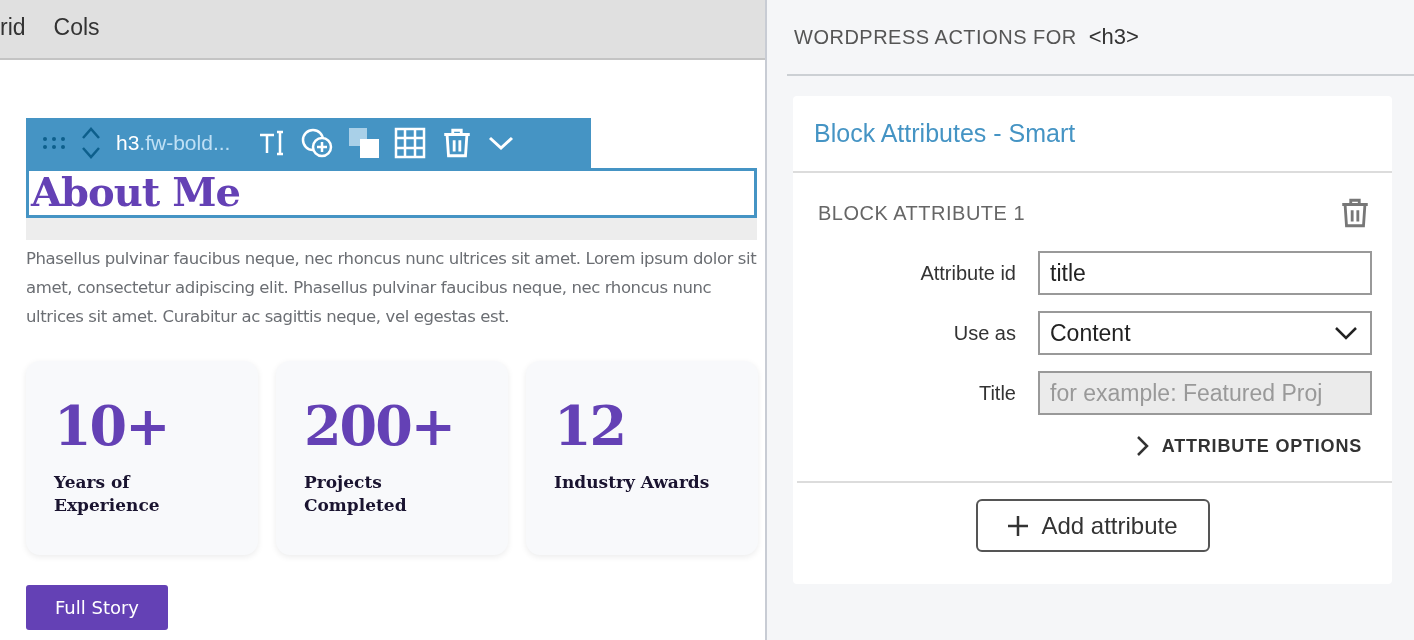  I want to click on element-tag: <h3>, so click(1113, 37).